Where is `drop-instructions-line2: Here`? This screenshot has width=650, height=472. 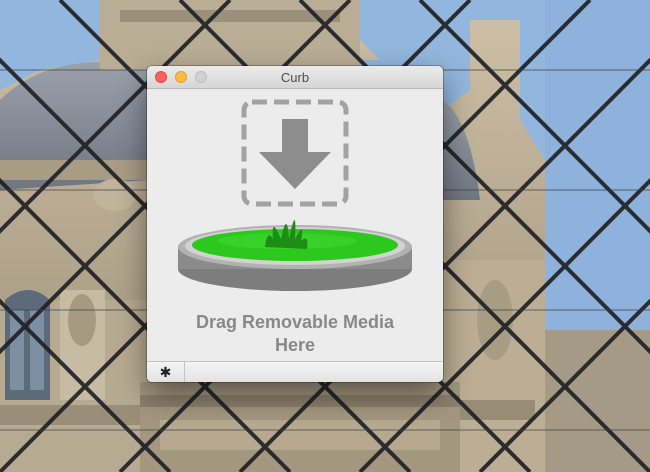 drop-instructions-line2: Here is located at coordinates (295, 345).